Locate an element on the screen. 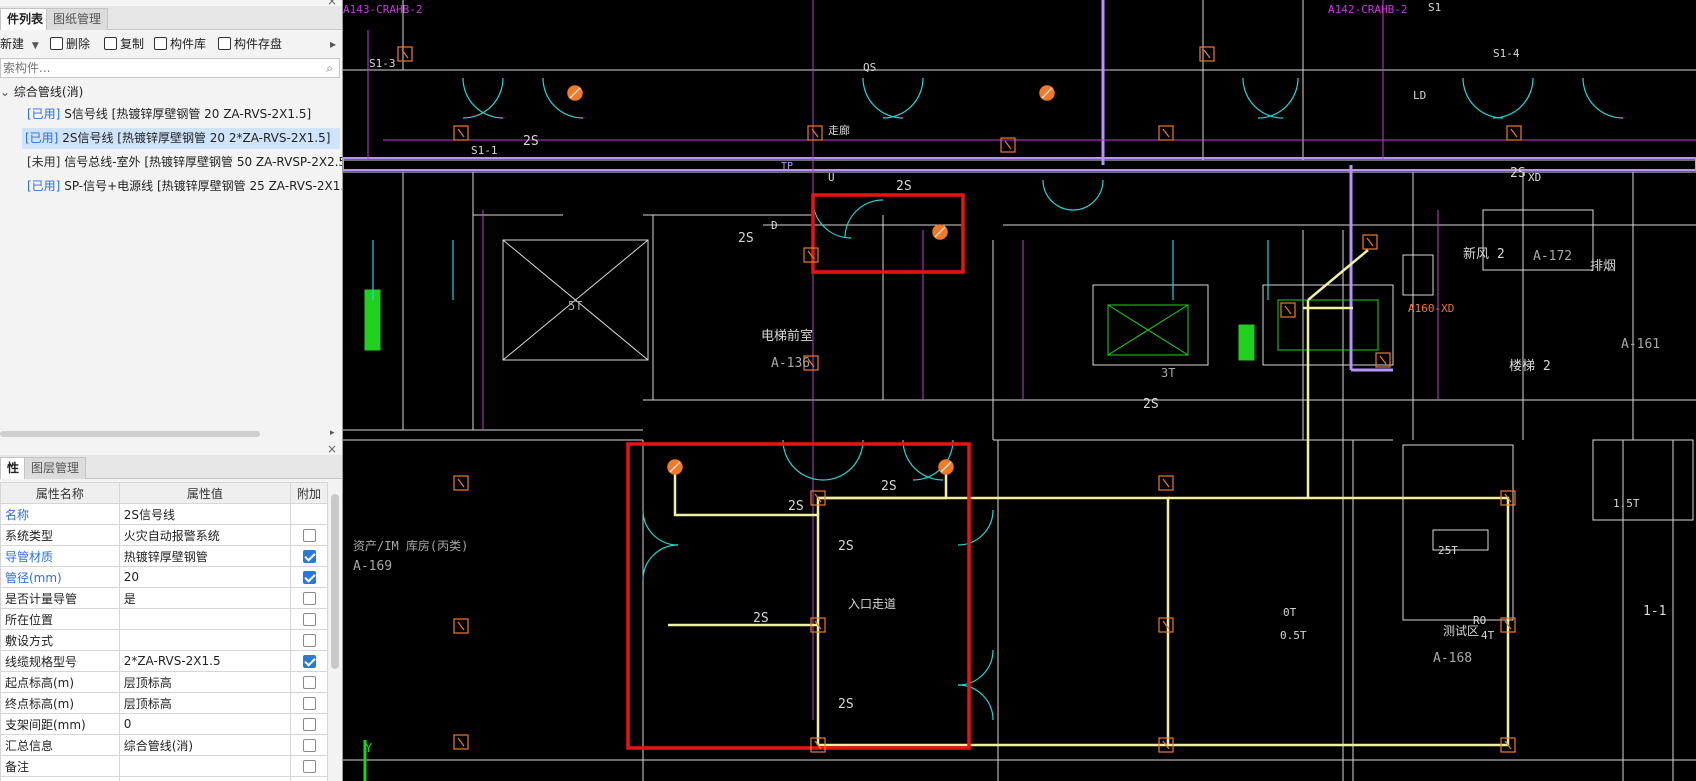 This screenshot has width=1696, height=781. tab-layer-management: 图层管理 is located at coordinates (55, 468).